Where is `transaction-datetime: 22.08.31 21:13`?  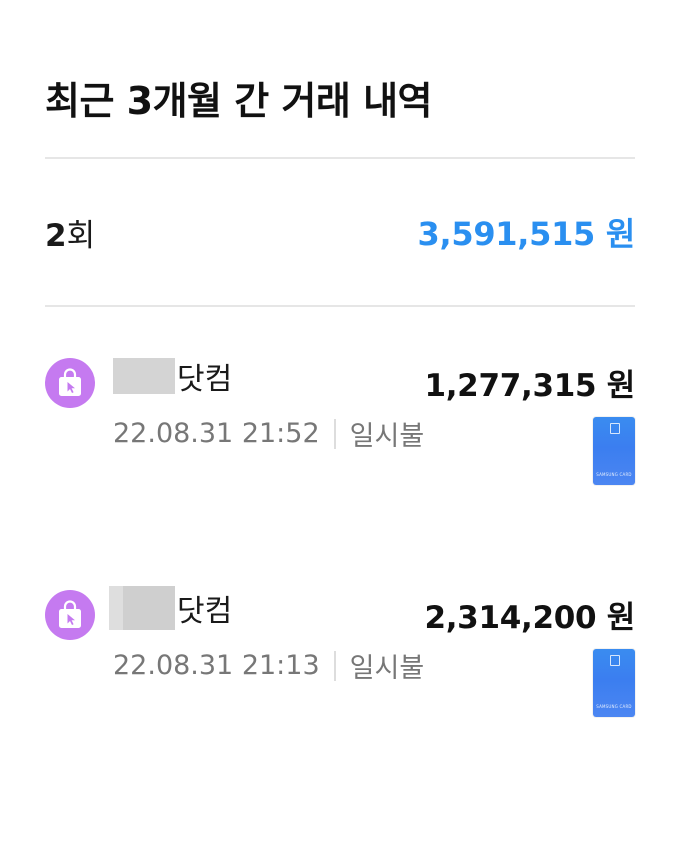
transaction-datetime: 22.08.31 21:13 is located at coordinates (216, 665).